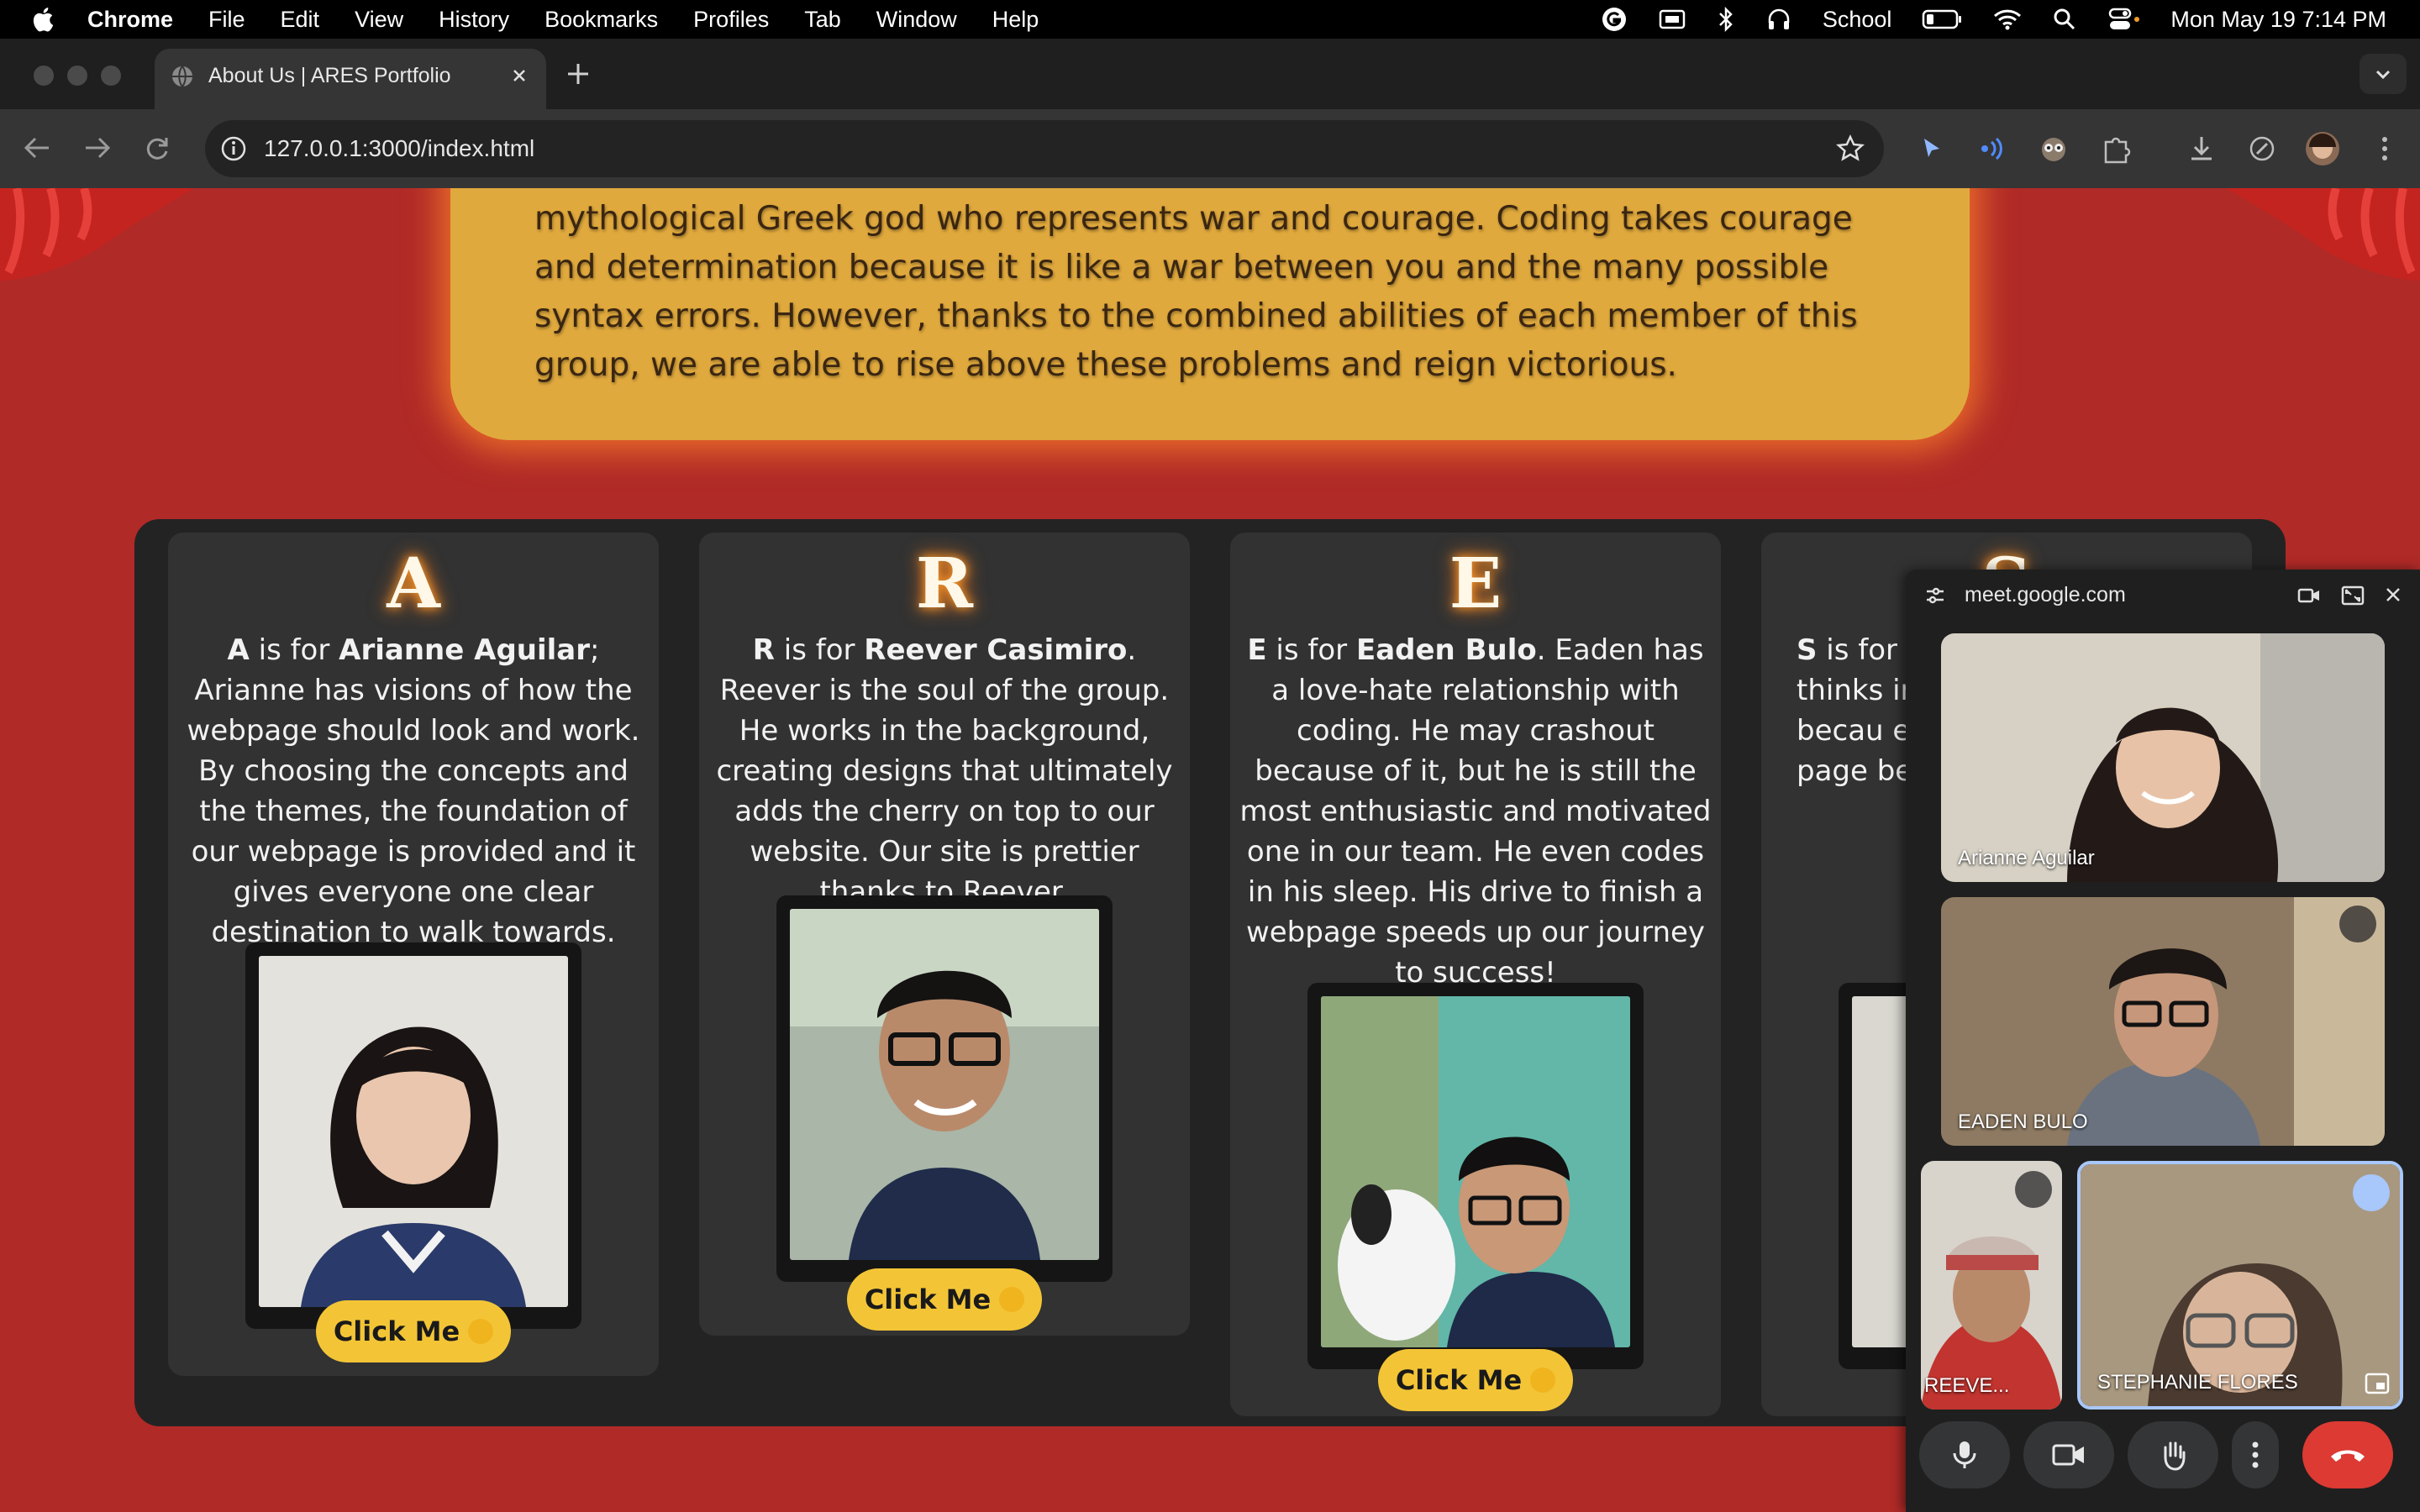 The width and height of the screenshot is (2420, 1512). What do you see at coordinates (1044, 148) in the screenshot?
I see `address-bar: 127.0.0.1:3000/index.html` at bounding box center [1044, 148].